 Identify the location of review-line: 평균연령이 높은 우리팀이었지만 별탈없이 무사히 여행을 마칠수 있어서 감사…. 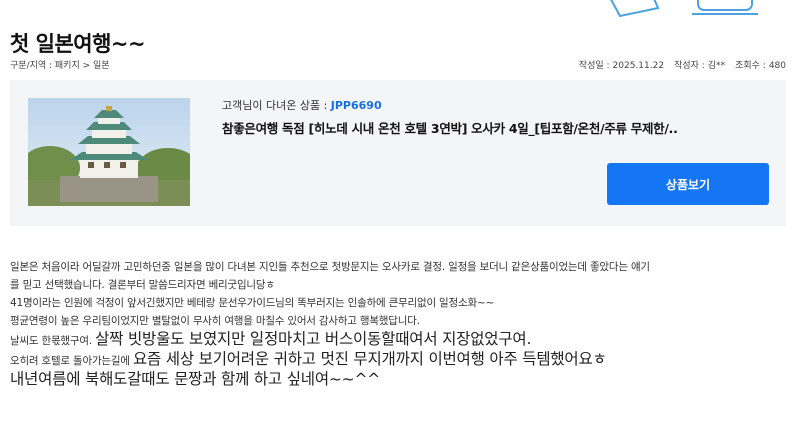
(215, 321).